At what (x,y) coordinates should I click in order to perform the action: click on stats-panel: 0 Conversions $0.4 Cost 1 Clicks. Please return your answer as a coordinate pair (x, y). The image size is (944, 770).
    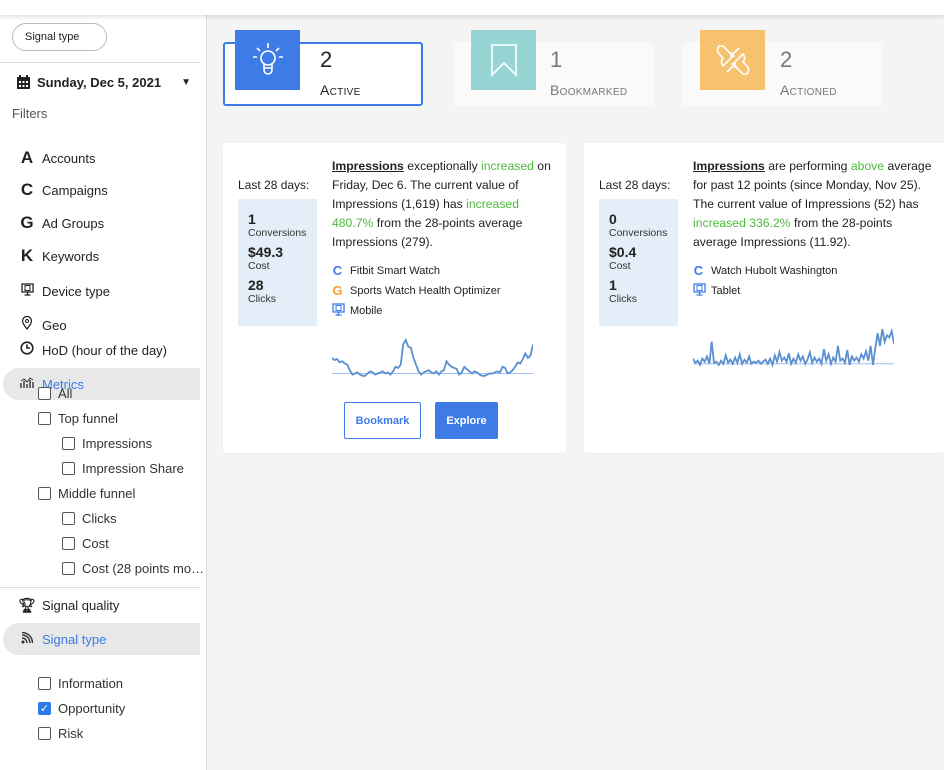
    Looking at the image, I should click on (638, 262).